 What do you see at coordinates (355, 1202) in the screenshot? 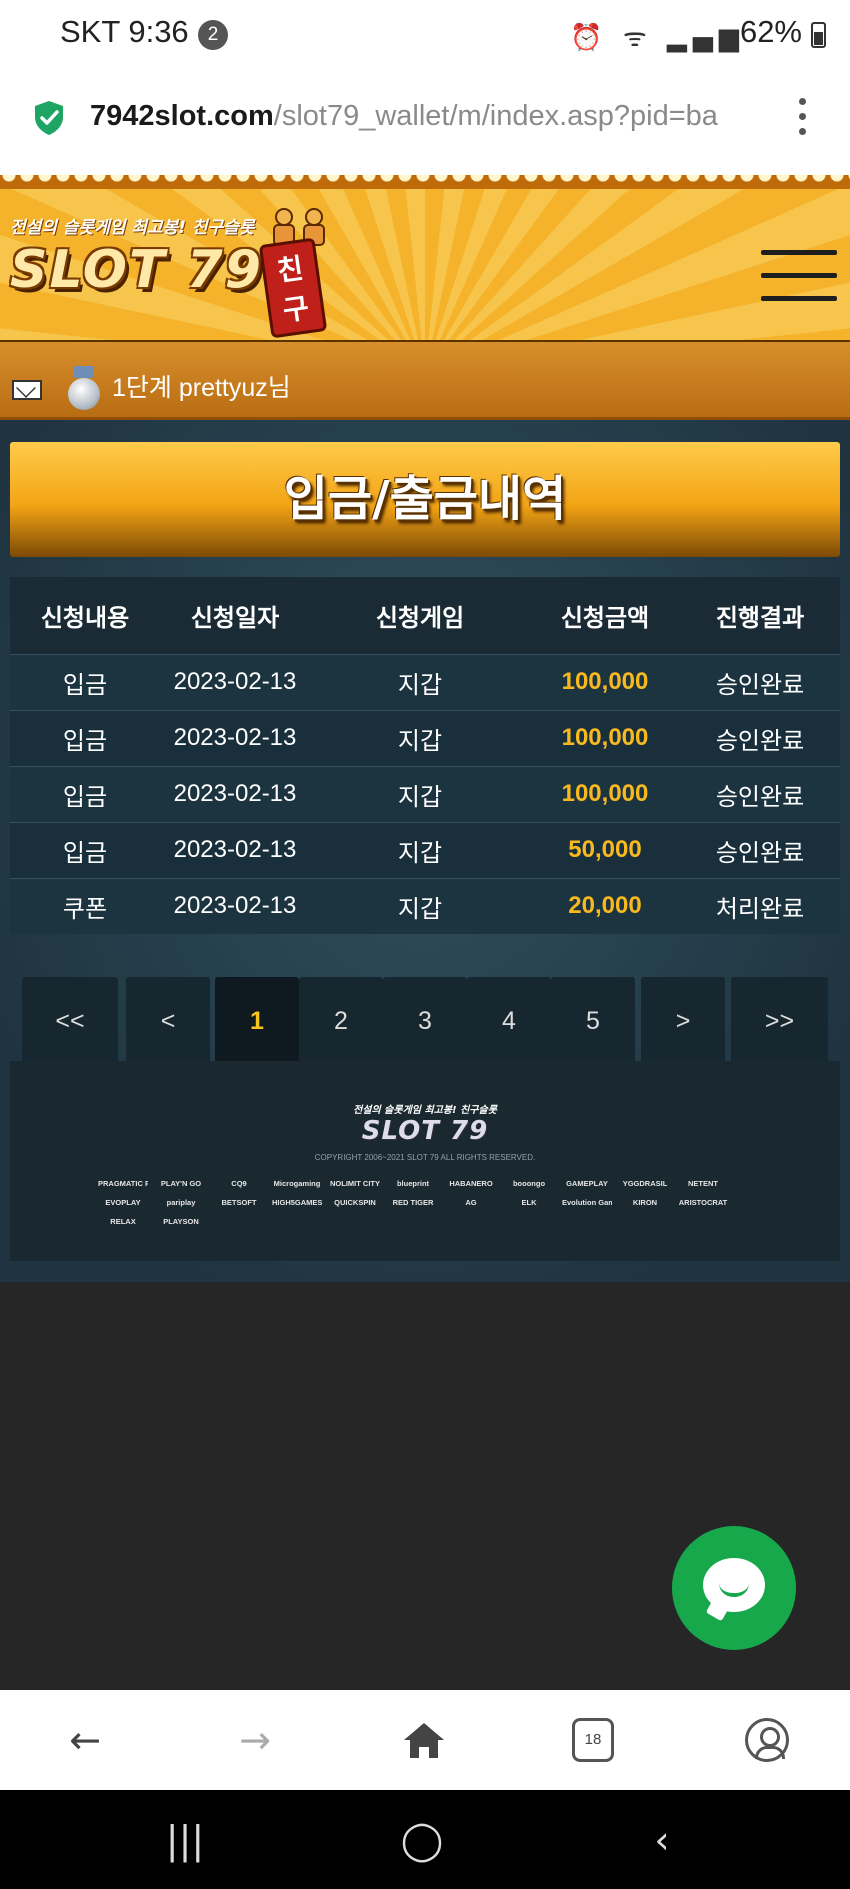
I see `provider-logo: QUICKSPIN` at bounding box center [355, 1202].